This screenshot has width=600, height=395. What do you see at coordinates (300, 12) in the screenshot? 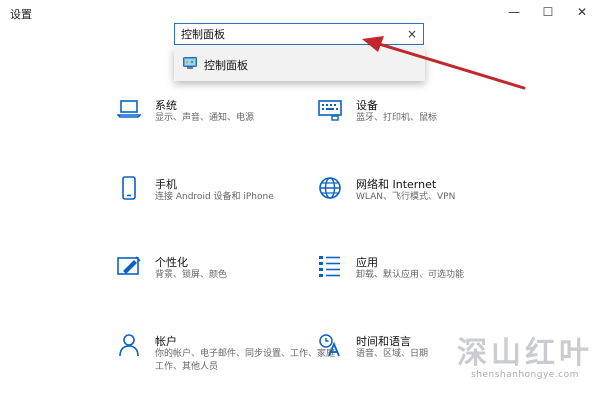
I see `title-bar: 设置 — ☐ ✕` at bounding box center [300, 12].